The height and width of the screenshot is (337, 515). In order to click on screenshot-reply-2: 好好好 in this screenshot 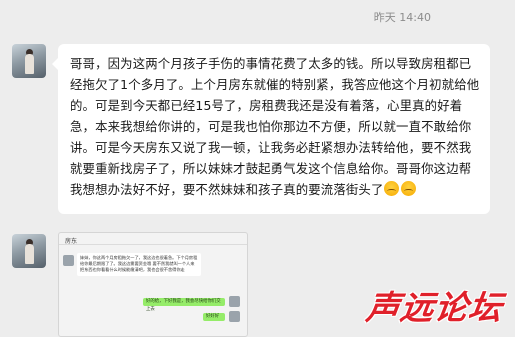, I will do `click(214, 317)`.